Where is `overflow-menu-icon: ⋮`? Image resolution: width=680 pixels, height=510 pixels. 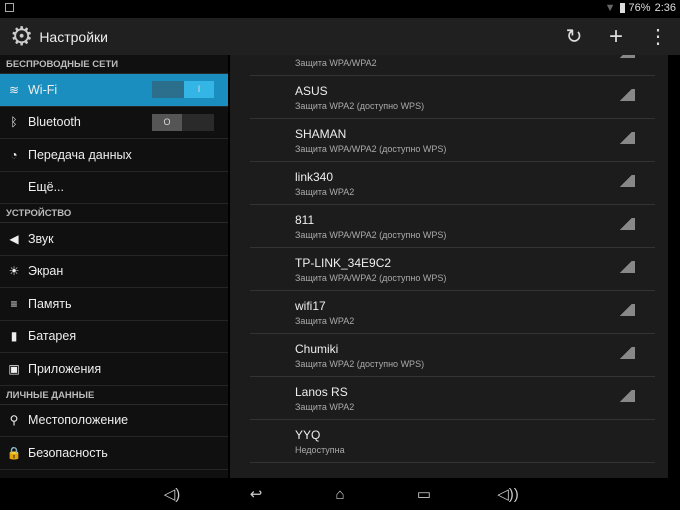 overflow-menu-icon: ⋮ is located at coordinates (658, 36).